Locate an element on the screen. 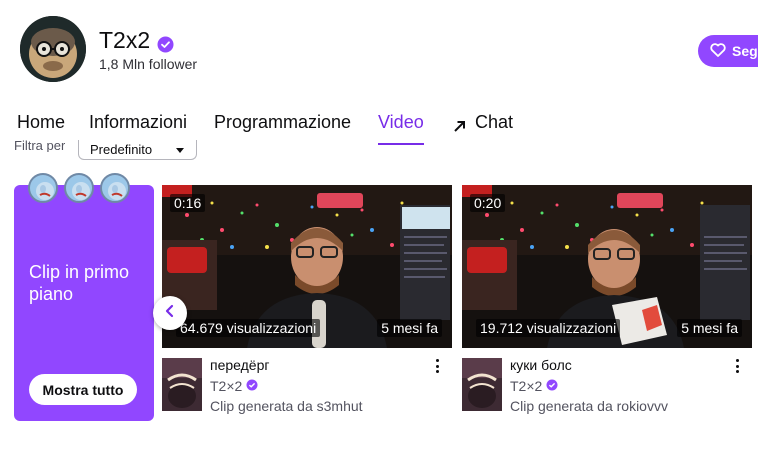  clip-title: куки болс is located at coordinates (541, 365).